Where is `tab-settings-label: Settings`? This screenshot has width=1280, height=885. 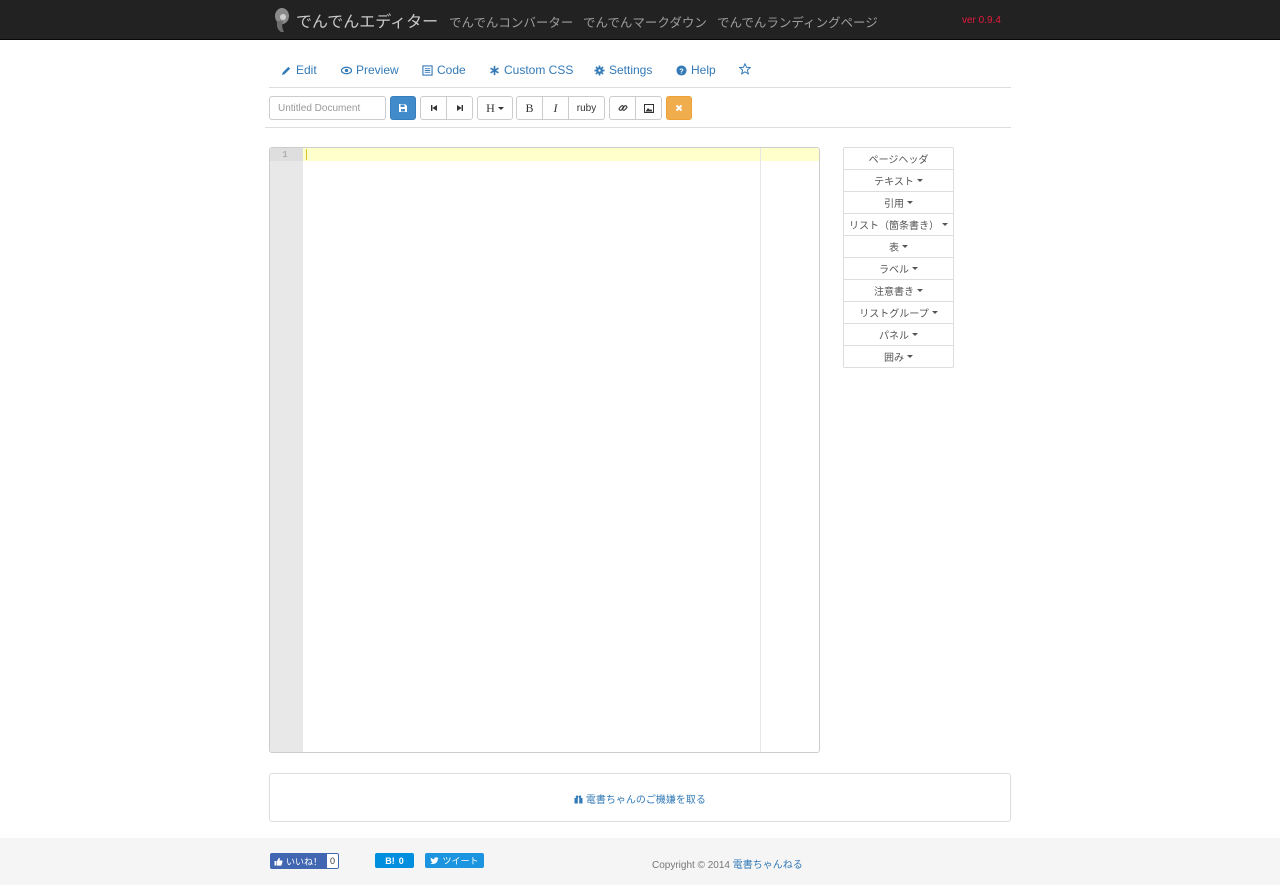 tab-settings-label: Settings is located at coordinates (631, 70).